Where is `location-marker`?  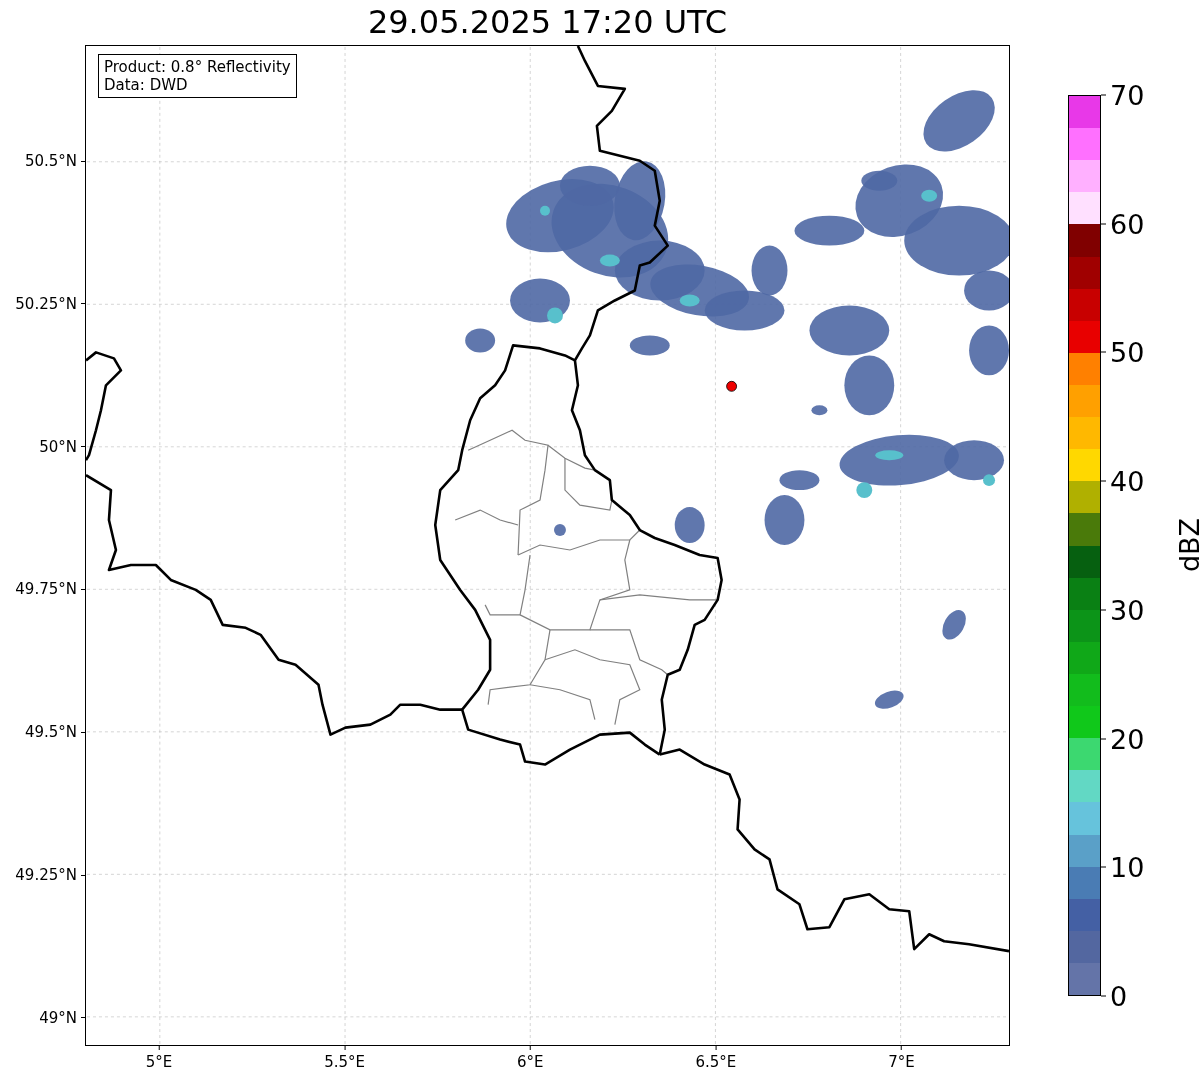 location-marker is located at coordinates (731, 386).